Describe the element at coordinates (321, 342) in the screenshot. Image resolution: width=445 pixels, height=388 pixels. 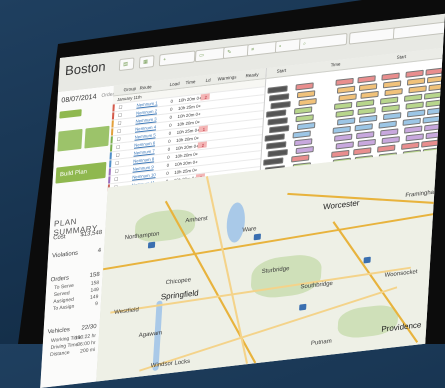
I see `town-label: Putnam` at that location.